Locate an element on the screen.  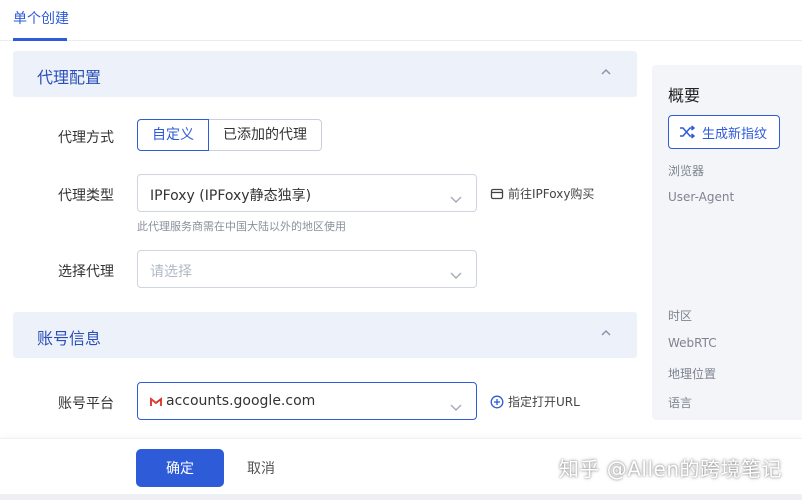
proxy-type-hint: 此代理服务商需在中国大陆以外的地区使用 is located at coordinates (241, 226).